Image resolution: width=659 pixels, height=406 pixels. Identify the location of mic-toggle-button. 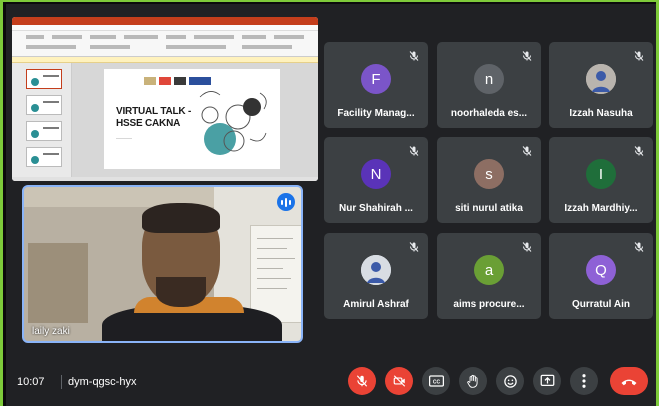
(362, 381).